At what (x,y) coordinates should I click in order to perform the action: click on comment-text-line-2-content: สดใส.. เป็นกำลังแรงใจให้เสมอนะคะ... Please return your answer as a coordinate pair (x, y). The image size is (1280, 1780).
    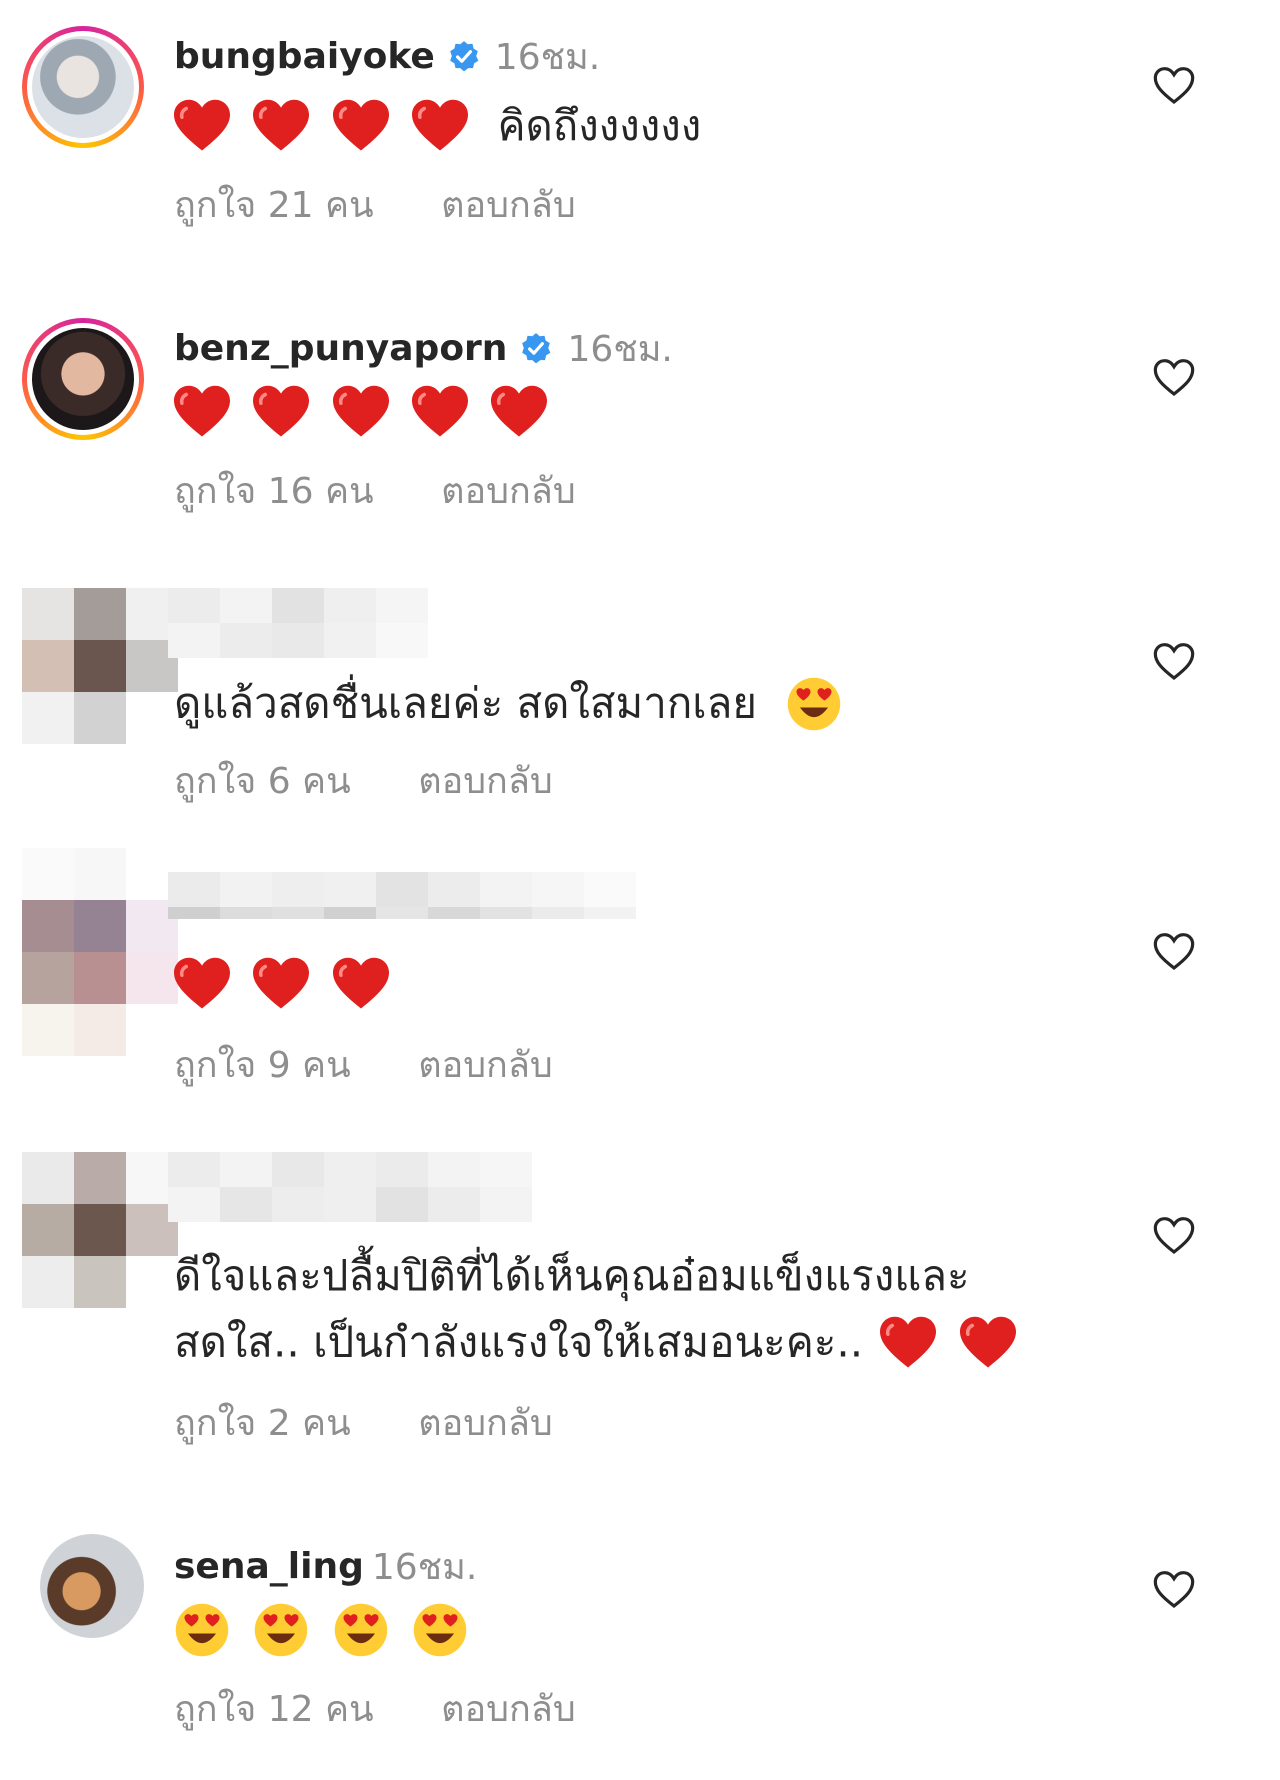
    Looking at the image, I should click on (519, 1342).